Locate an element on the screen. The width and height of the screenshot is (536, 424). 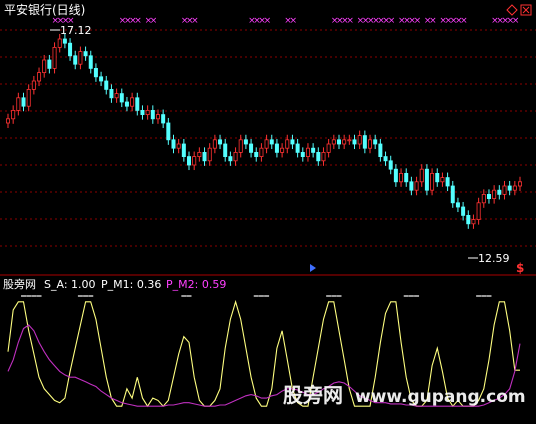
watermark-url: www.gupang.com is located at coordinates (440, 397).